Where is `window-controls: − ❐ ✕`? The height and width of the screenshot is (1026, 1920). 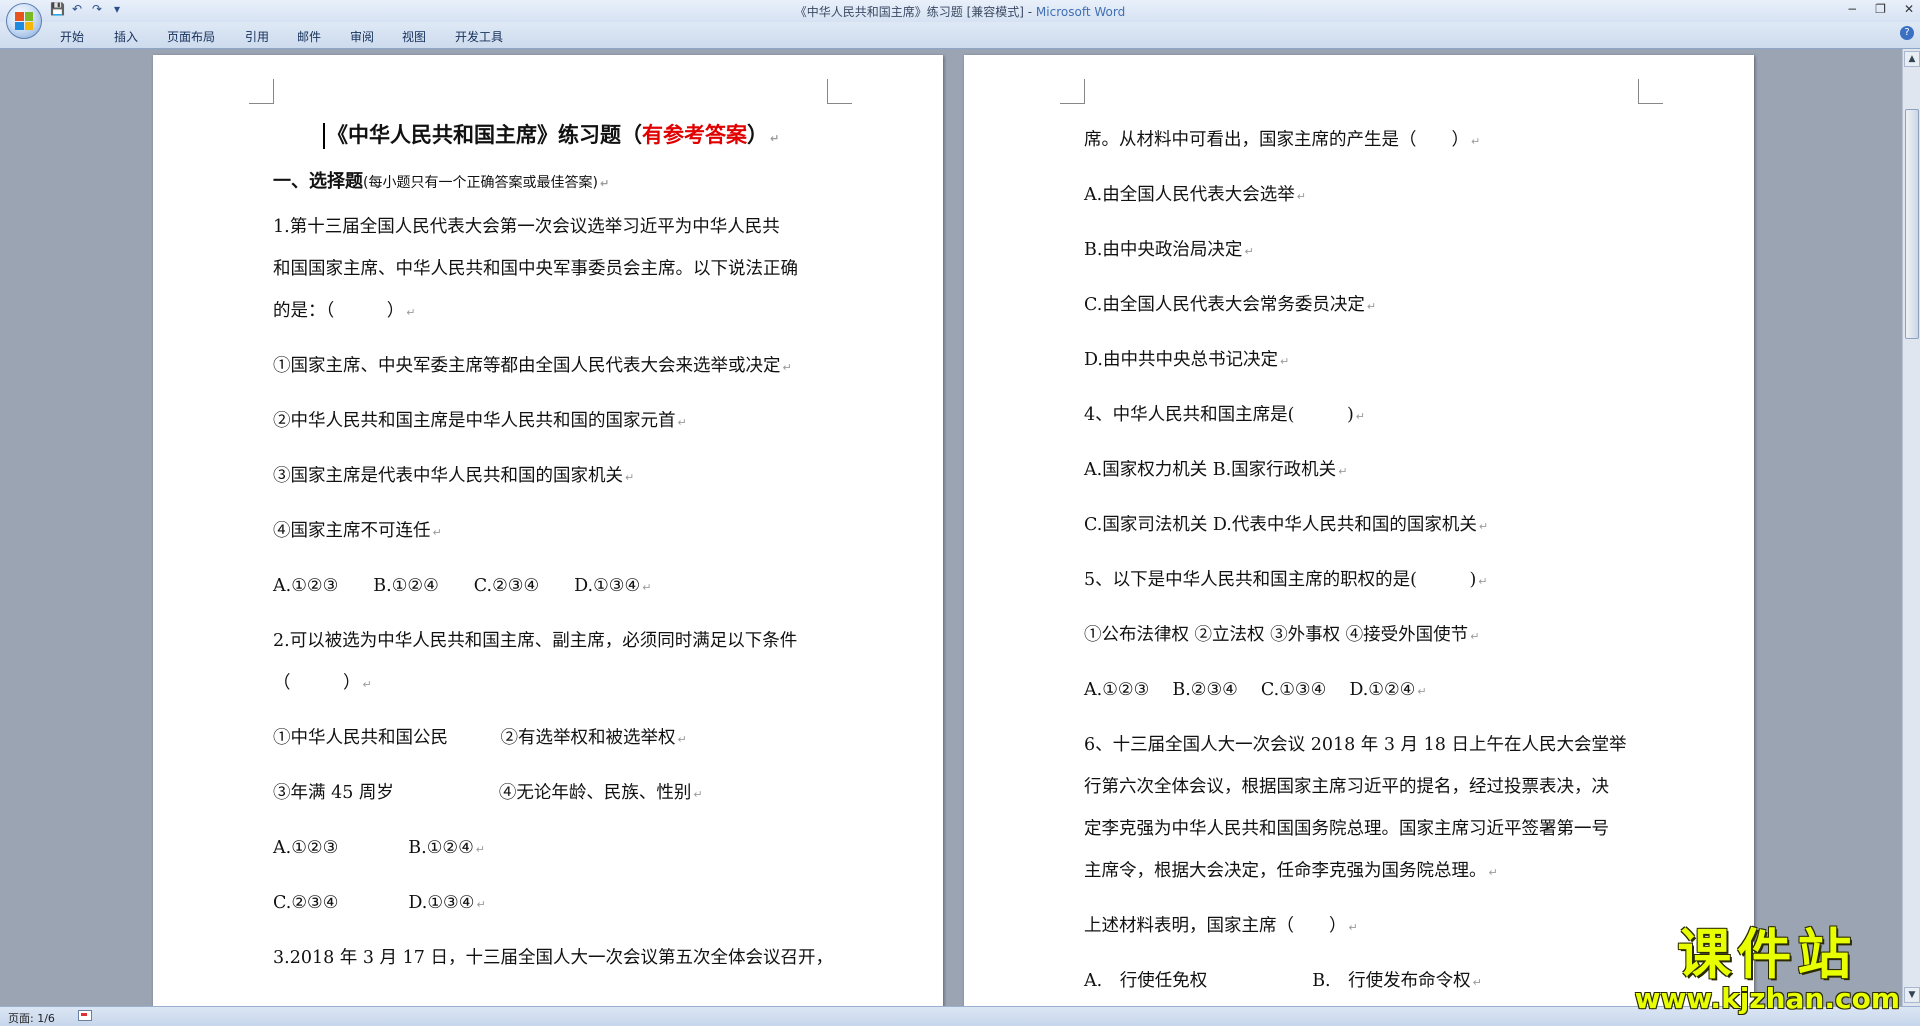 window-controls: − ❐ ✕ is located at coordinates (1880, 9).